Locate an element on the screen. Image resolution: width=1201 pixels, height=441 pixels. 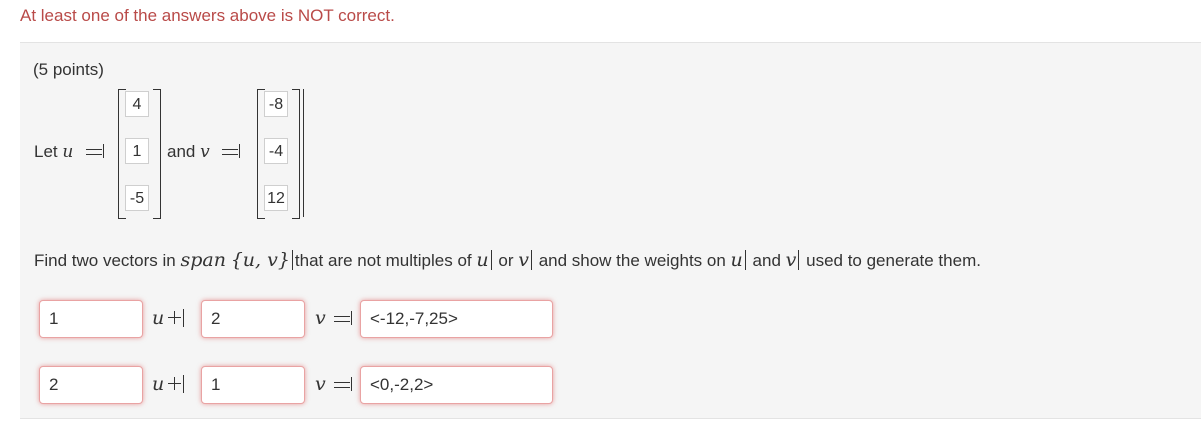
u-vector-entry-1: 4 is located at coordinates (137, 104).